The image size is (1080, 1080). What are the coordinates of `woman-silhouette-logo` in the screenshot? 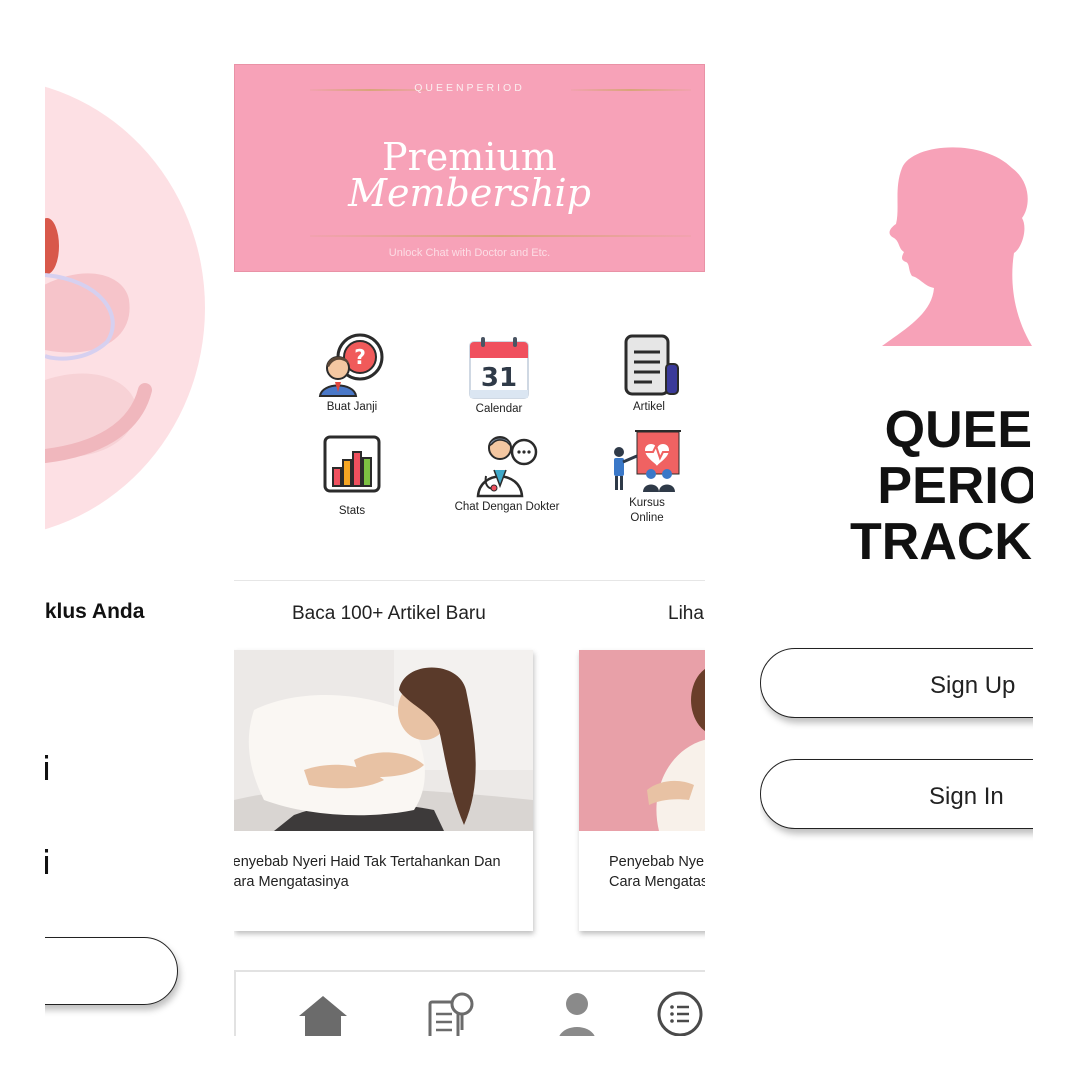 It's located at (957, 246).